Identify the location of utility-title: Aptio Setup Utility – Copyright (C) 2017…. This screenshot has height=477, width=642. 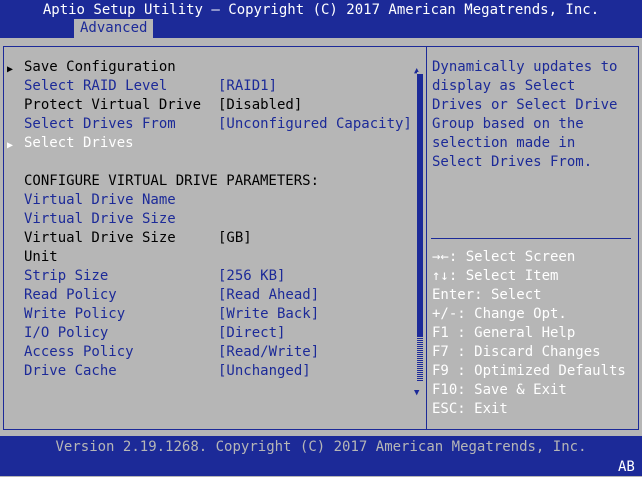
(321, 10).